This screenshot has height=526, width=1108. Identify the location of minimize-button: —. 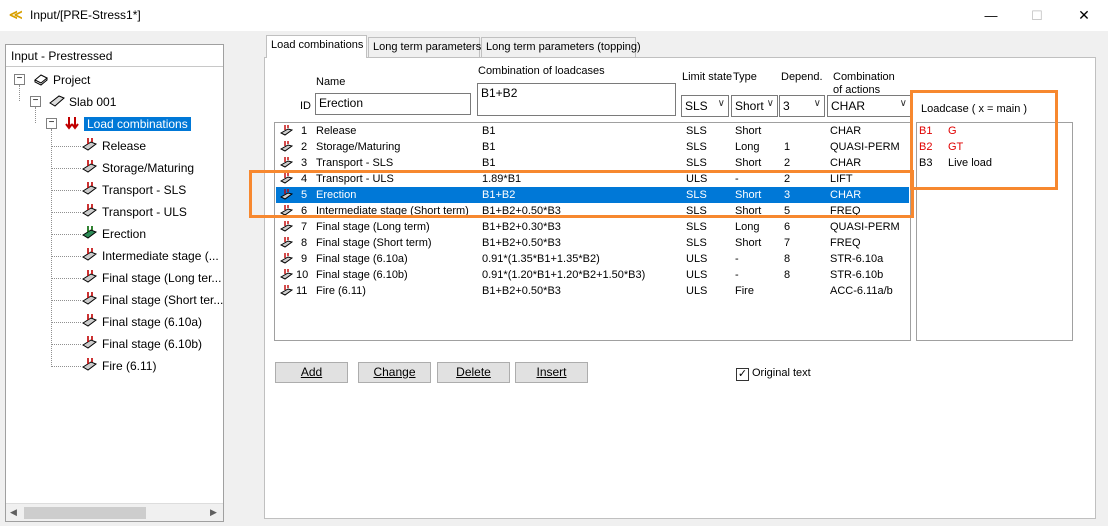
(991, 15).